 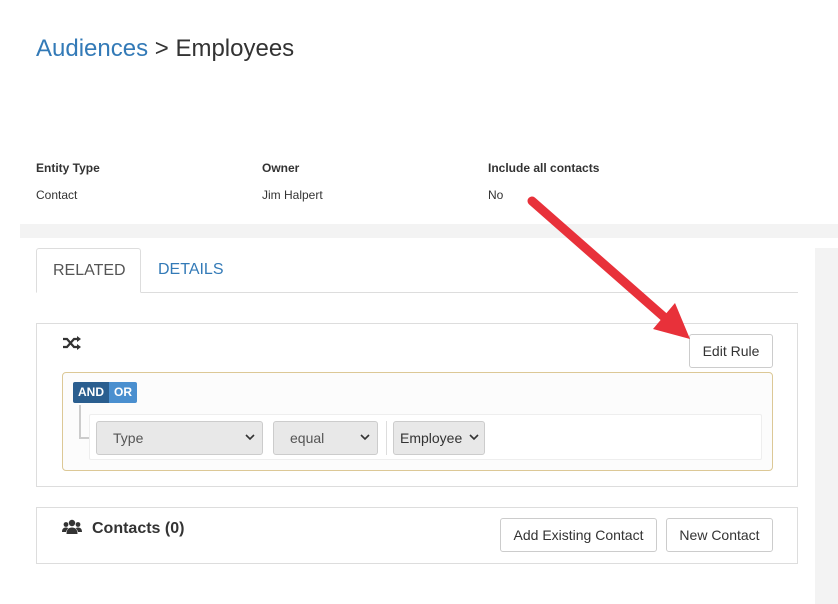 I want to click on and-button: AND, so click(x=91, y=392).